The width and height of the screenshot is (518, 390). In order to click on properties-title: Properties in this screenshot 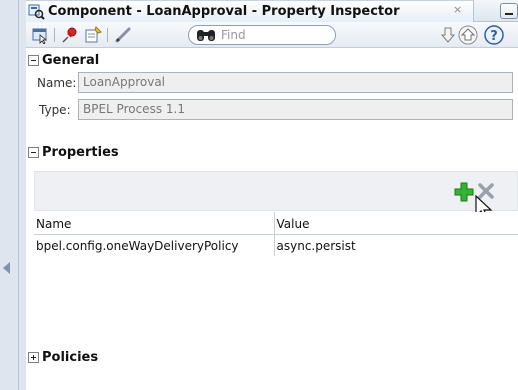, I will do `click(80, 152)`.